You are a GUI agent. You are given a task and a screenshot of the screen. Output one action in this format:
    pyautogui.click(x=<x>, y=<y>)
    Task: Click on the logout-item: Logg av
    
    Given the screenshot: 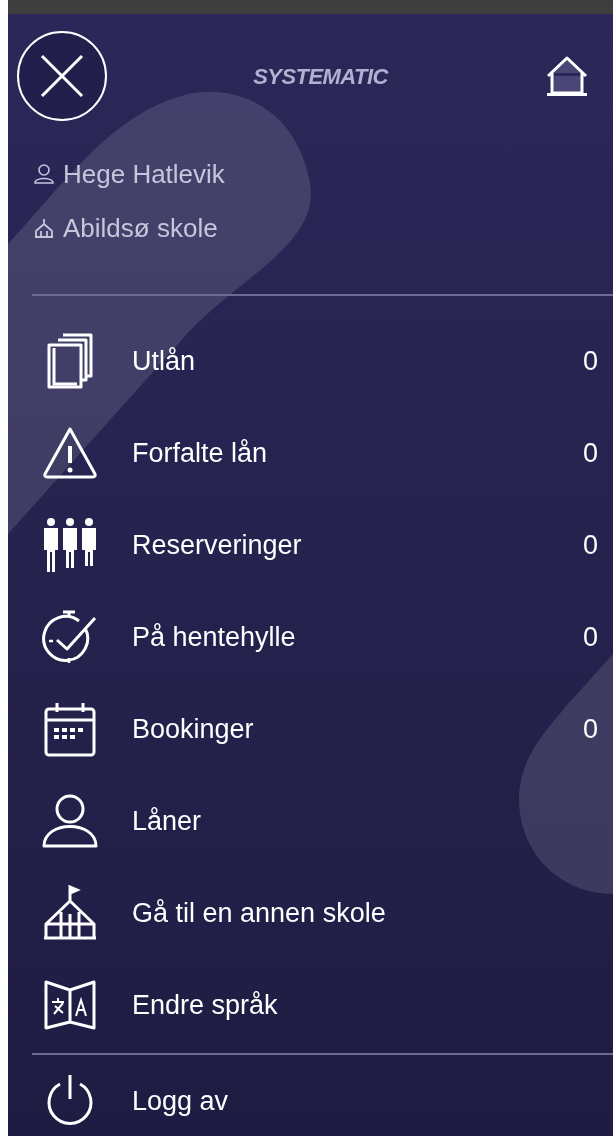 What is the action you would take?
    pyautogui.click(x=310, y=1095)
    